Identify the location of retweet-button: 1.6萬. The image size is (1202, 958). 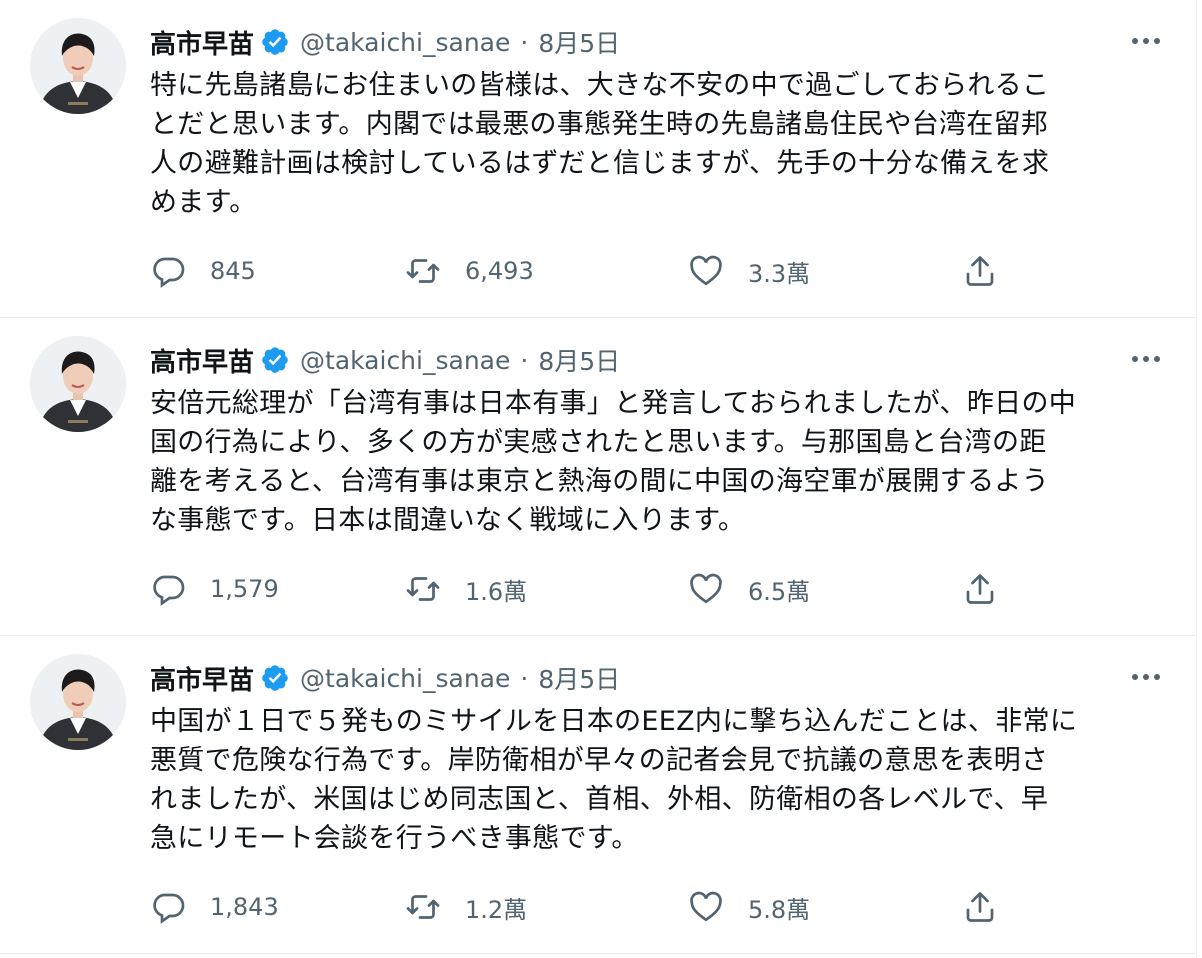
(466, 589).